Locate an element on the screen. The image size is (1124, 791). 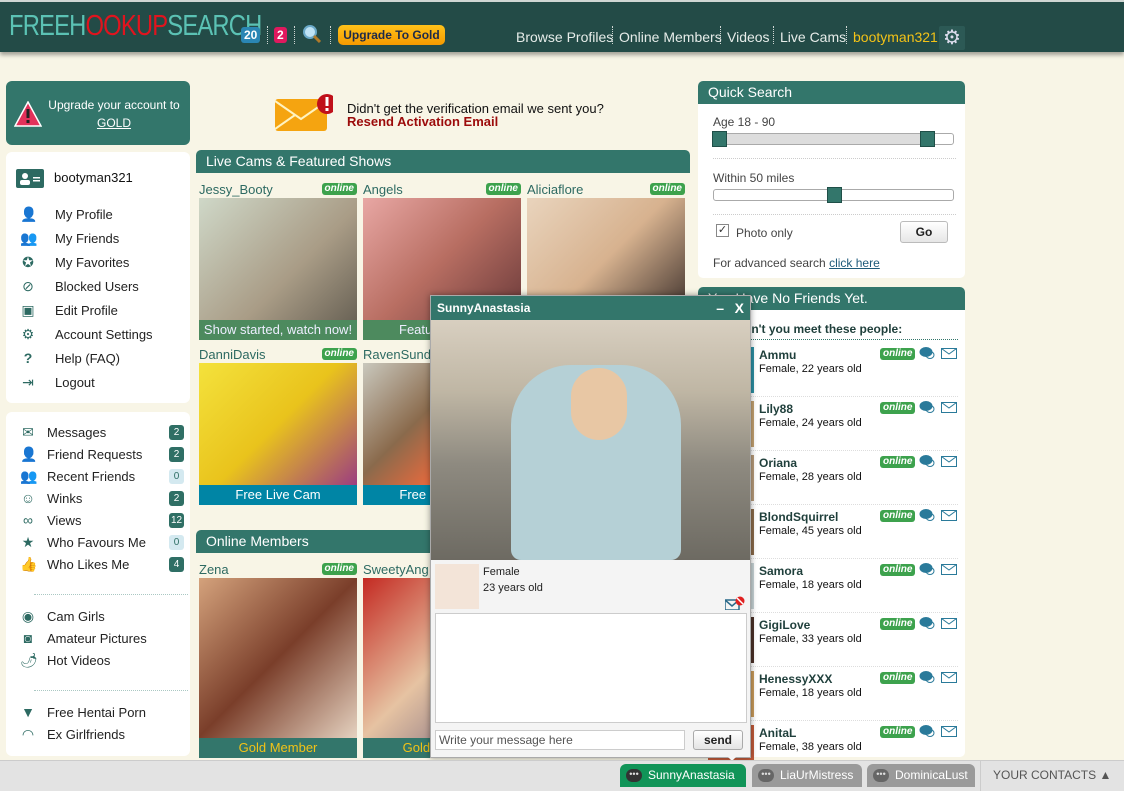
menu-label: My Favorites is located at coordinates (92, 262).